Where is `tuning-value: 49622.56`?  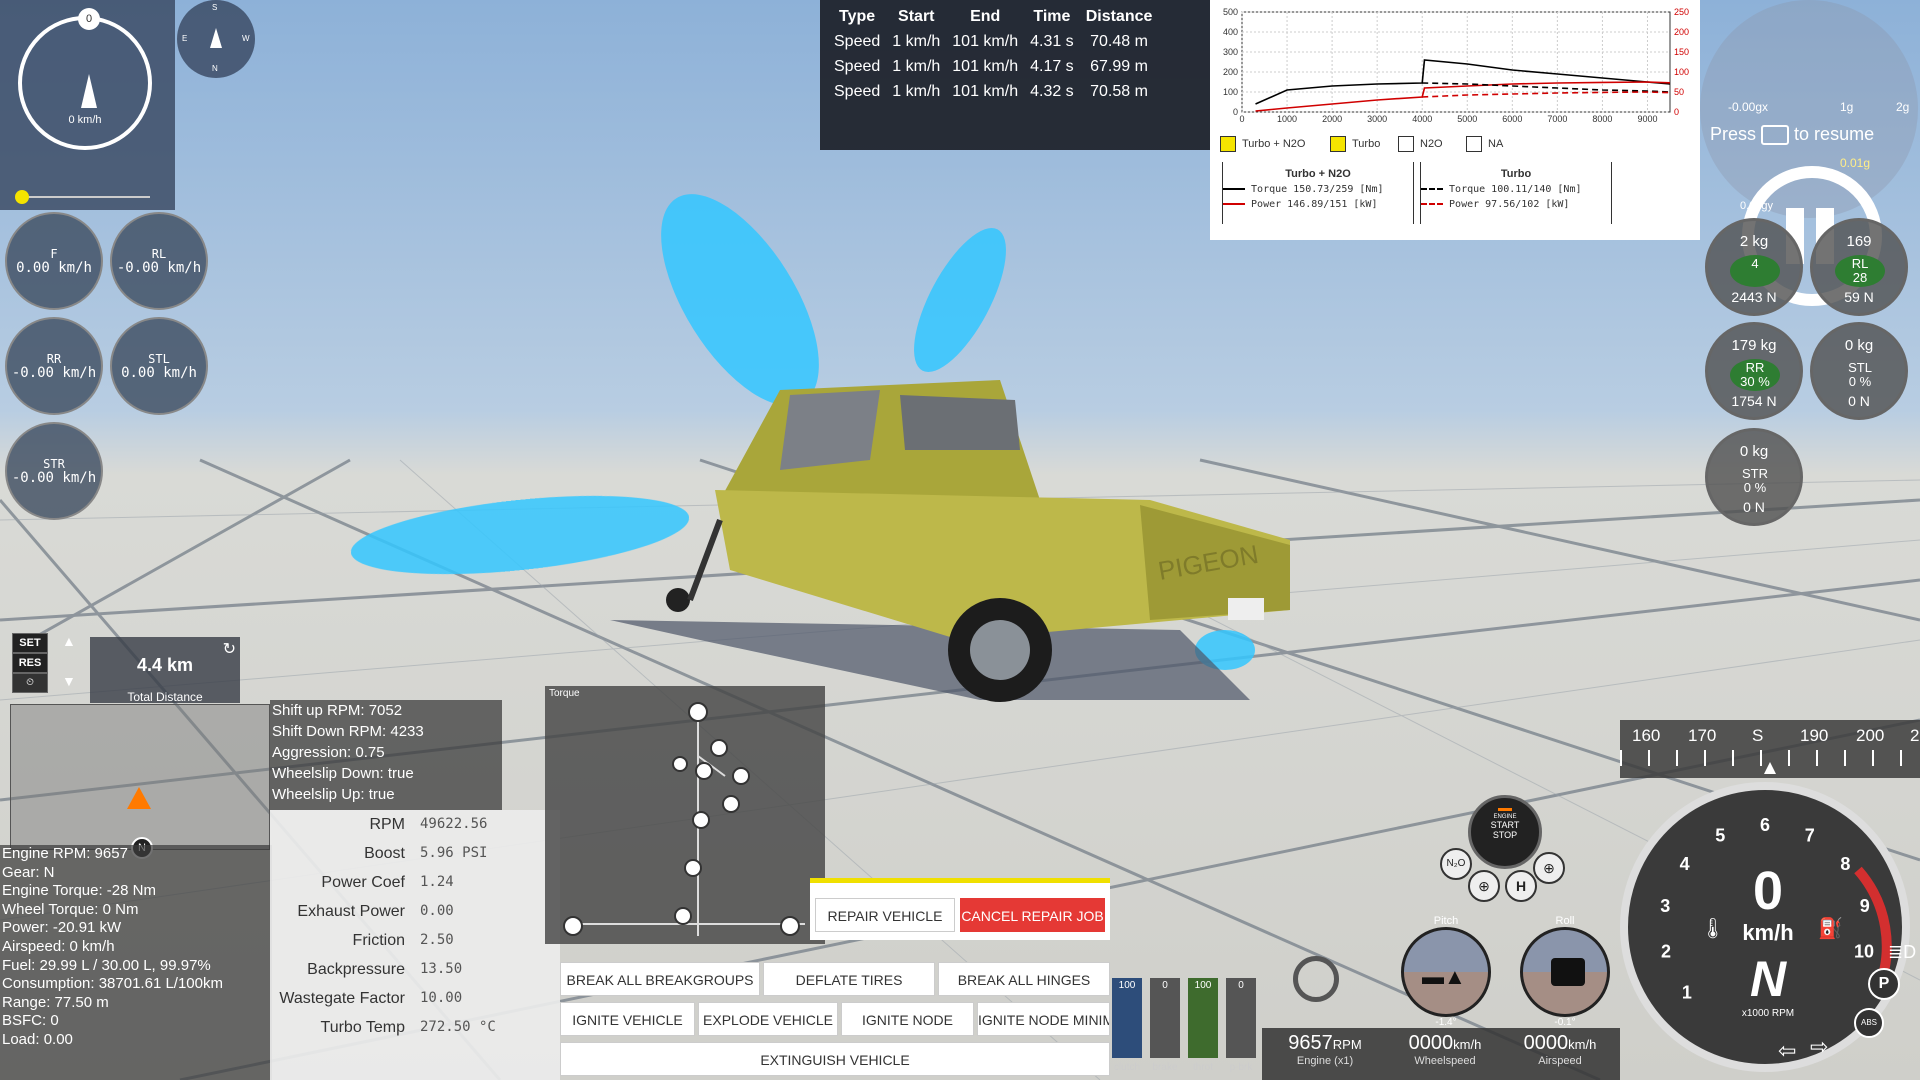 tuning-value: 49622.56 is located at coordinates (454, 824).